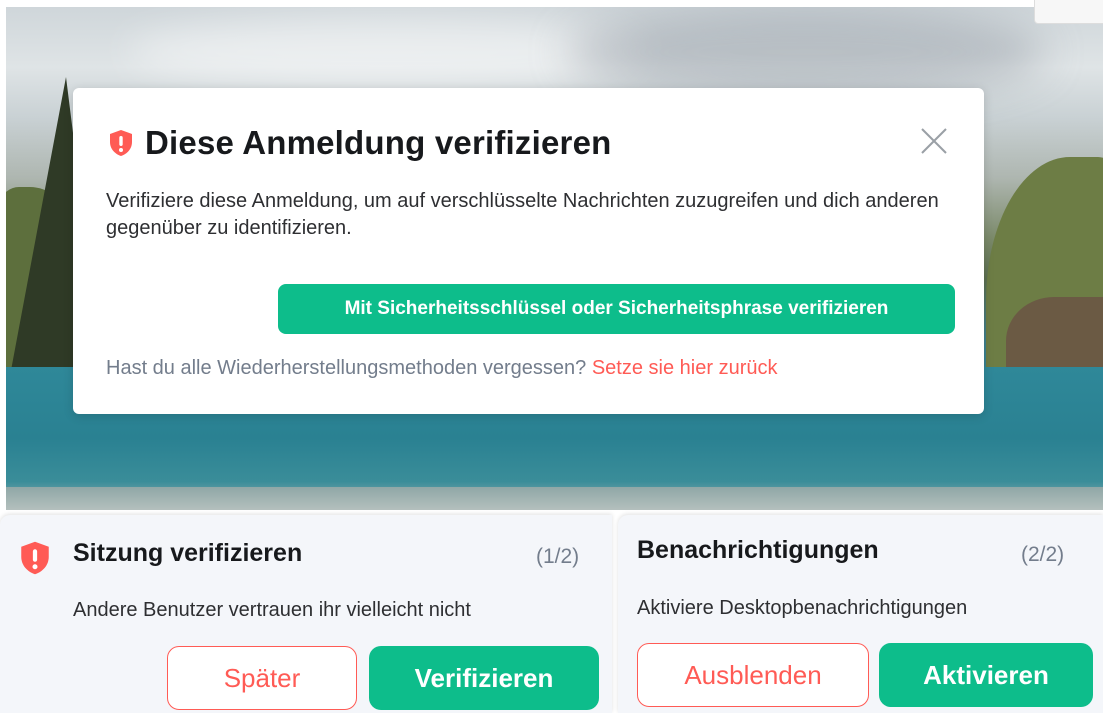  I want to click on toast-title: Sitzung verifizieren, so click(188, 553).